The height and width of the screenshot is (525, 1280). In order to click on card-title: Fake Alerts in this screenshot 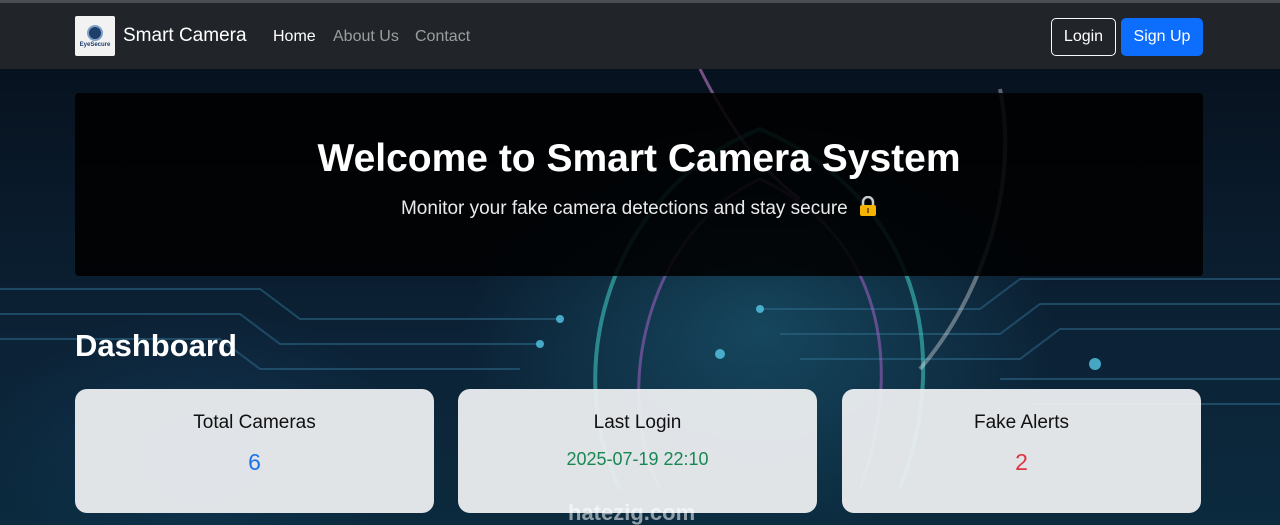, I will do `click(1021, 422)`.